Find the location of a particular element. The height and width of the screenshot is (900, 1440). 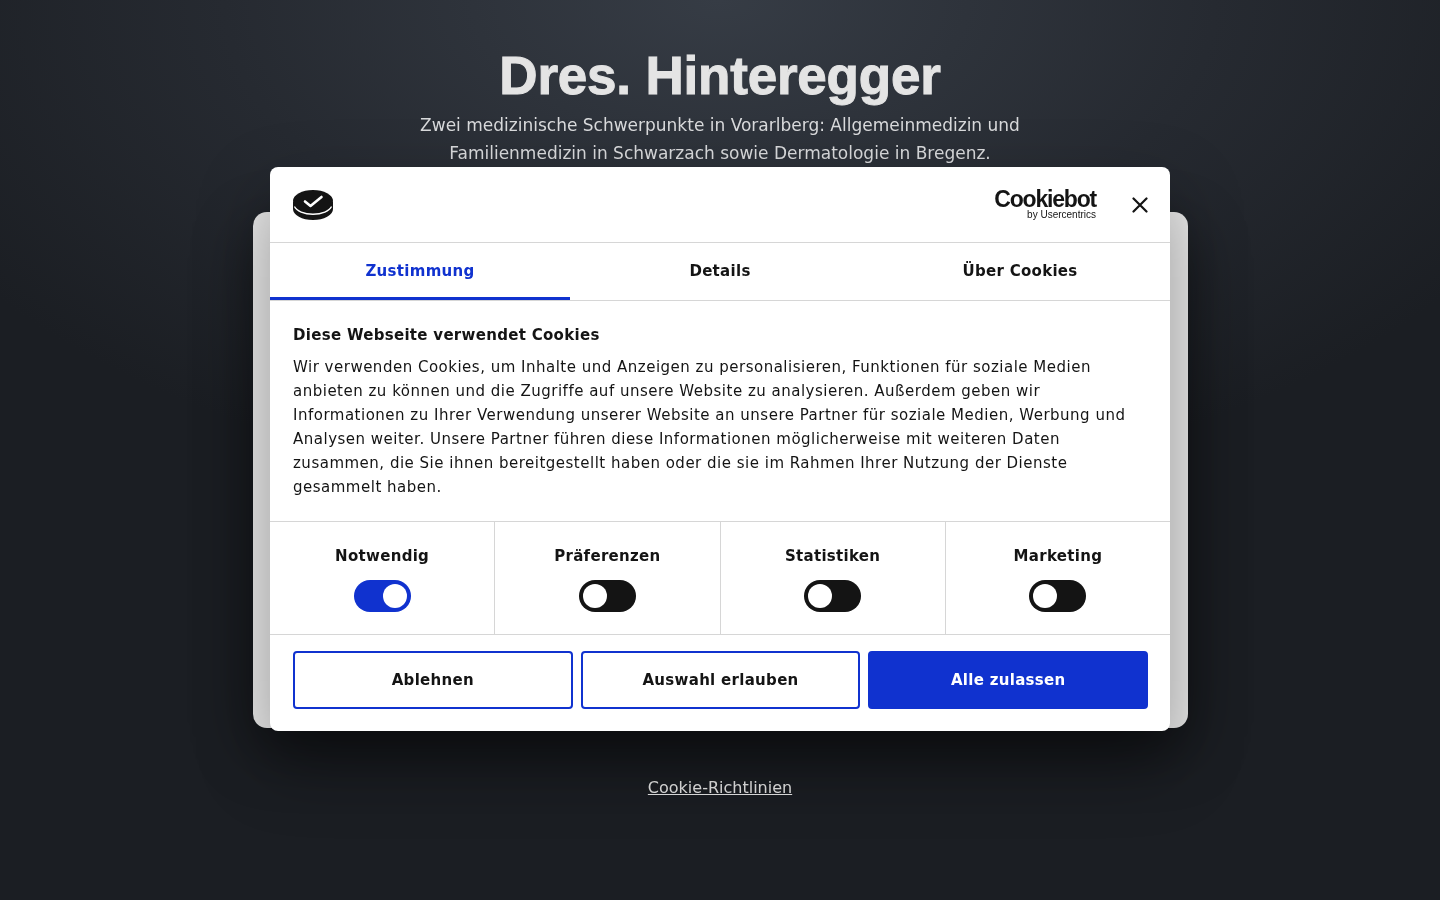

dialog-heading: Diese Webseite verwendet Cookies is located at coordinates (447, 335).